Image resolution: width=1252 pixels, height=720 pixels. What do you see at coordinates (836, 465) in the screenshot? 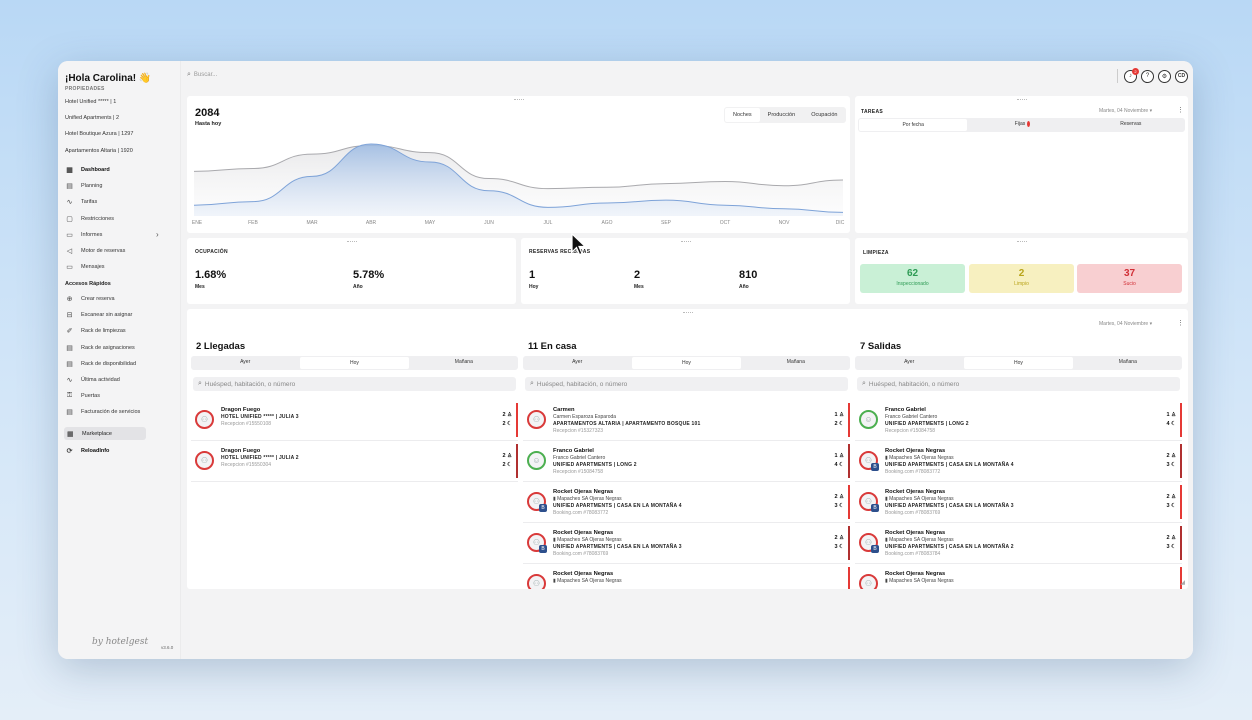
I see `nights-value: 4` at bounding box center [836, 465].